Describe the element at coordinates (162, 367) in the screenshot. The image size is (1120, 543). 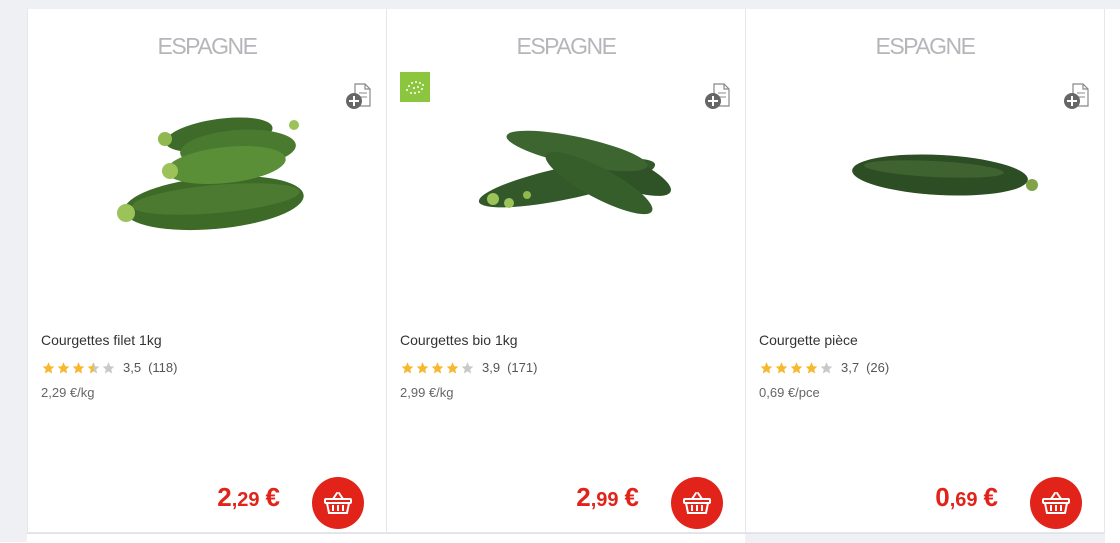
I see `review-count: (118)` at that location.